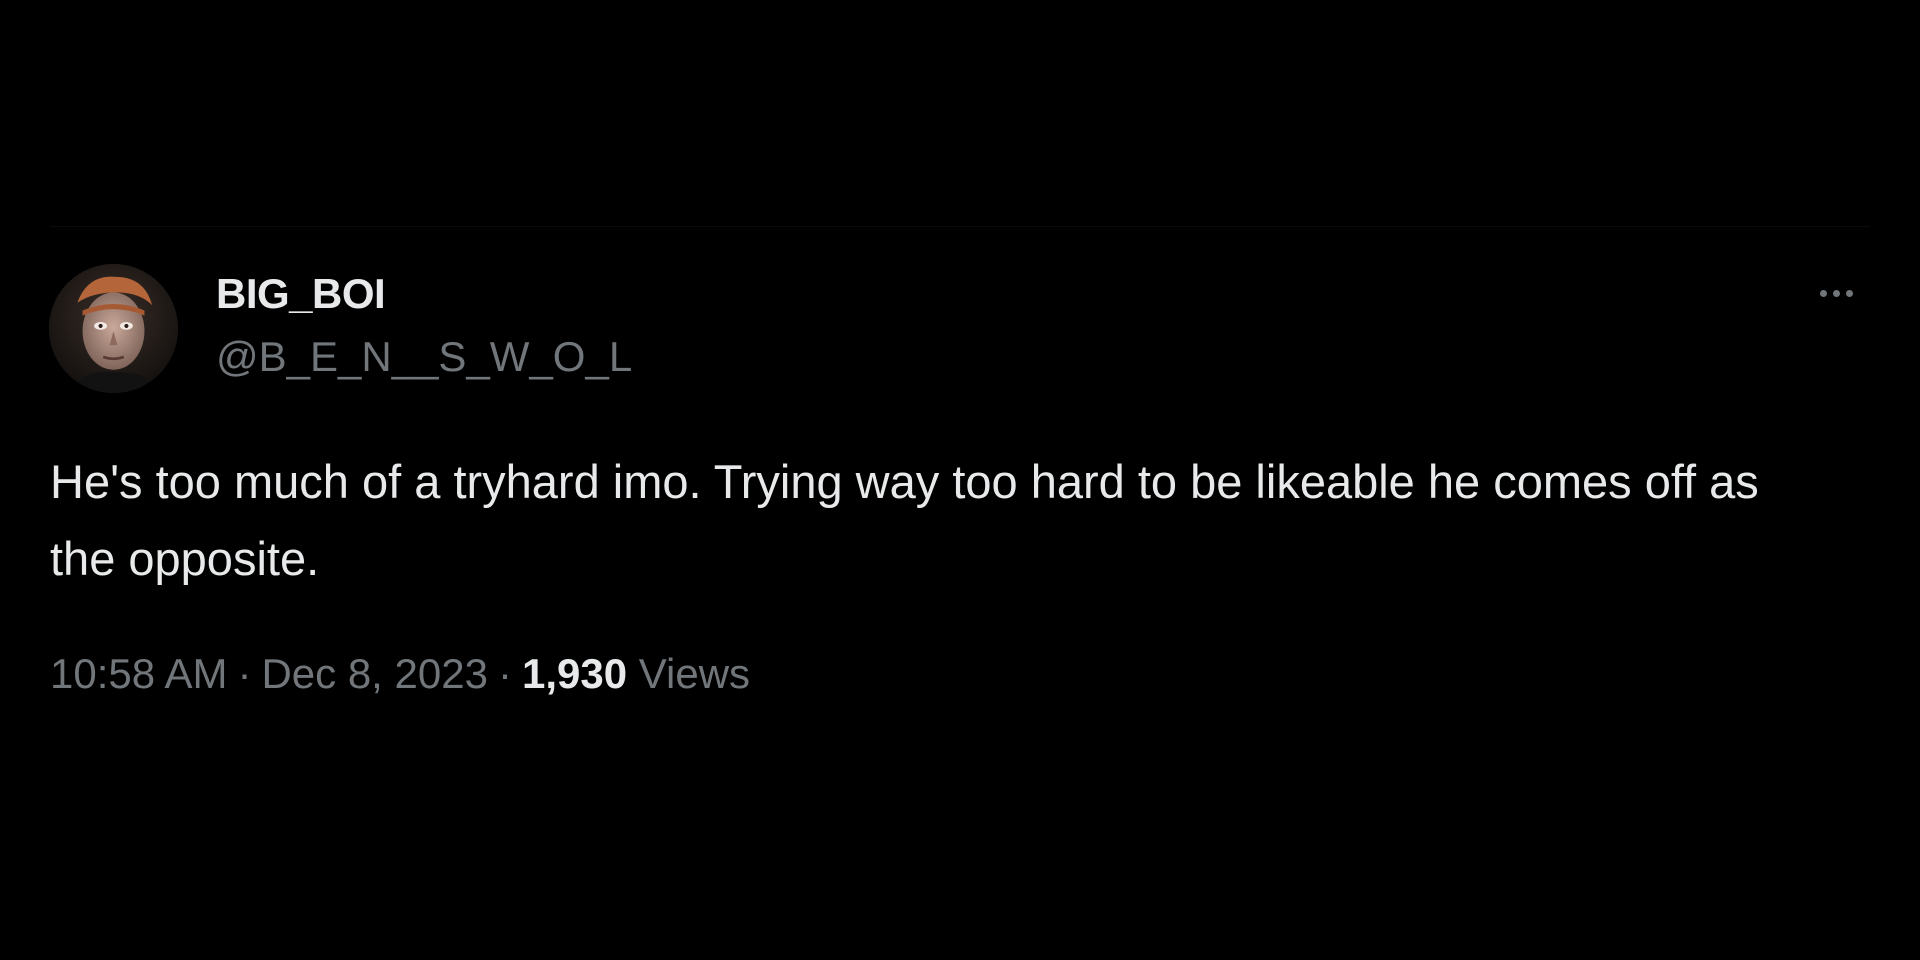 This screenshot has width=1920, height=960. I want to click on more-options-button, so click(1836, 293).